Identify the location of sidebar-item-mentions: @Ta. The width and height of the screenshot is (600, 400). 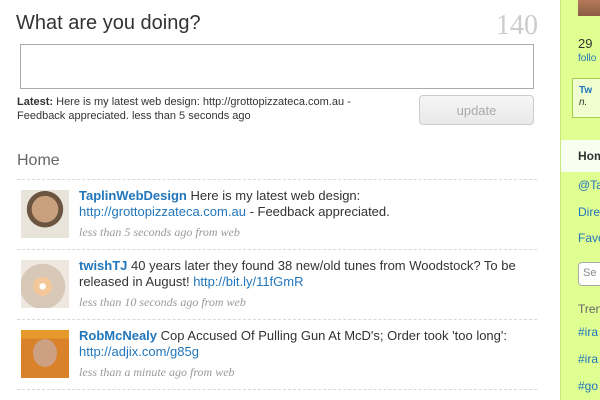
(580, 185).